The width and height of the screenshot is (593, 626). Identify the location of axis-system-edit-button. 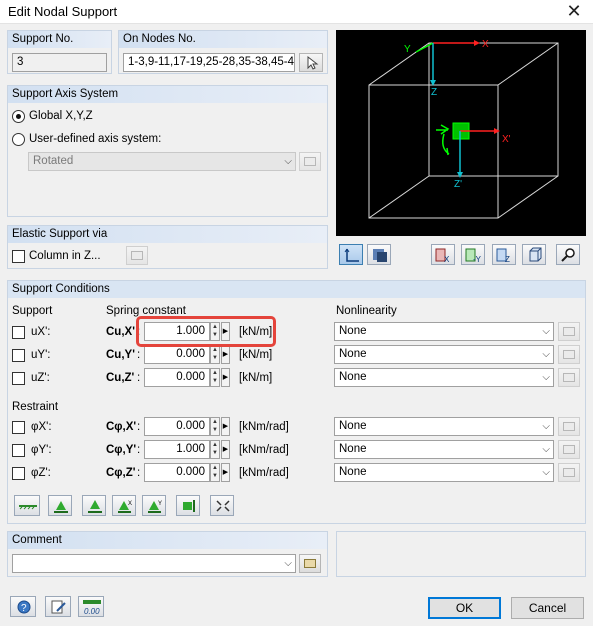
(310, 161).